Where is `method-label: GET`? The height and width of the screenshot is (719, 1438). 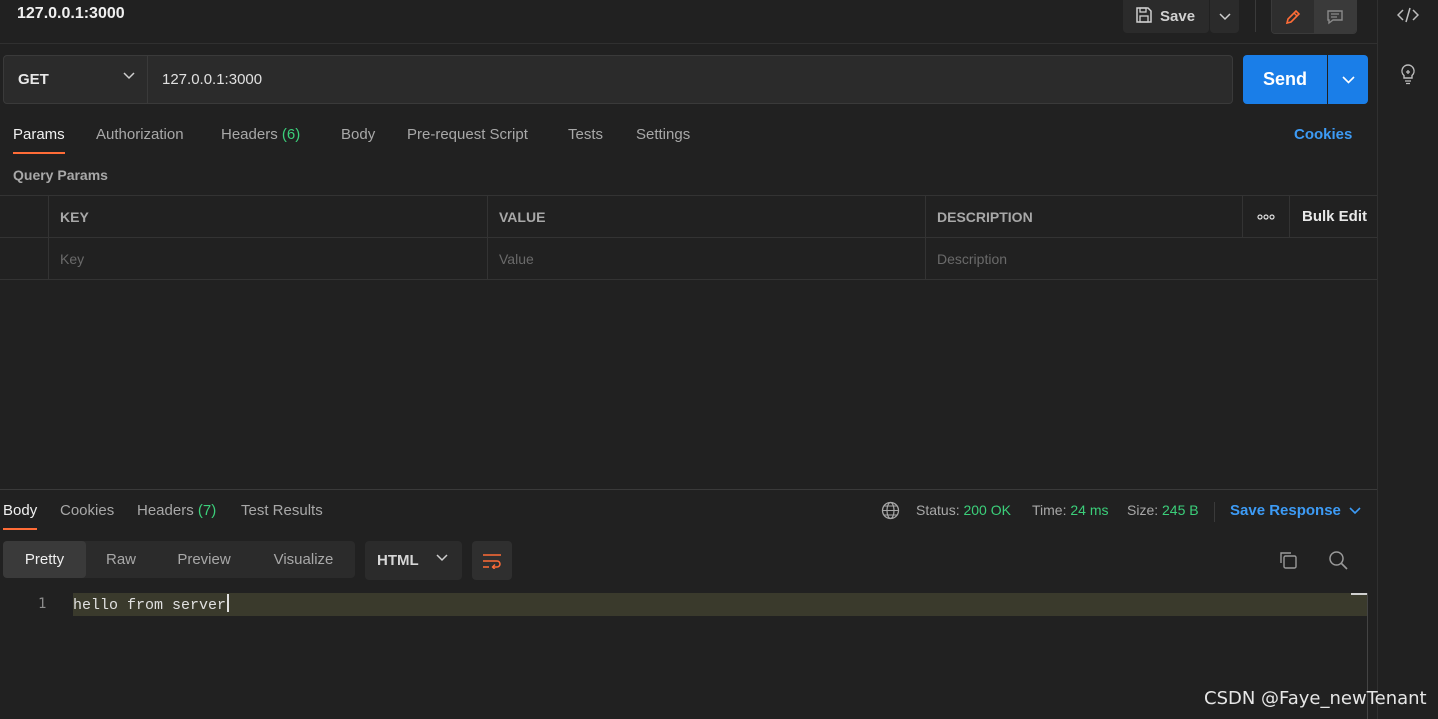 method-label: GET is located at coordinates (33, 79).